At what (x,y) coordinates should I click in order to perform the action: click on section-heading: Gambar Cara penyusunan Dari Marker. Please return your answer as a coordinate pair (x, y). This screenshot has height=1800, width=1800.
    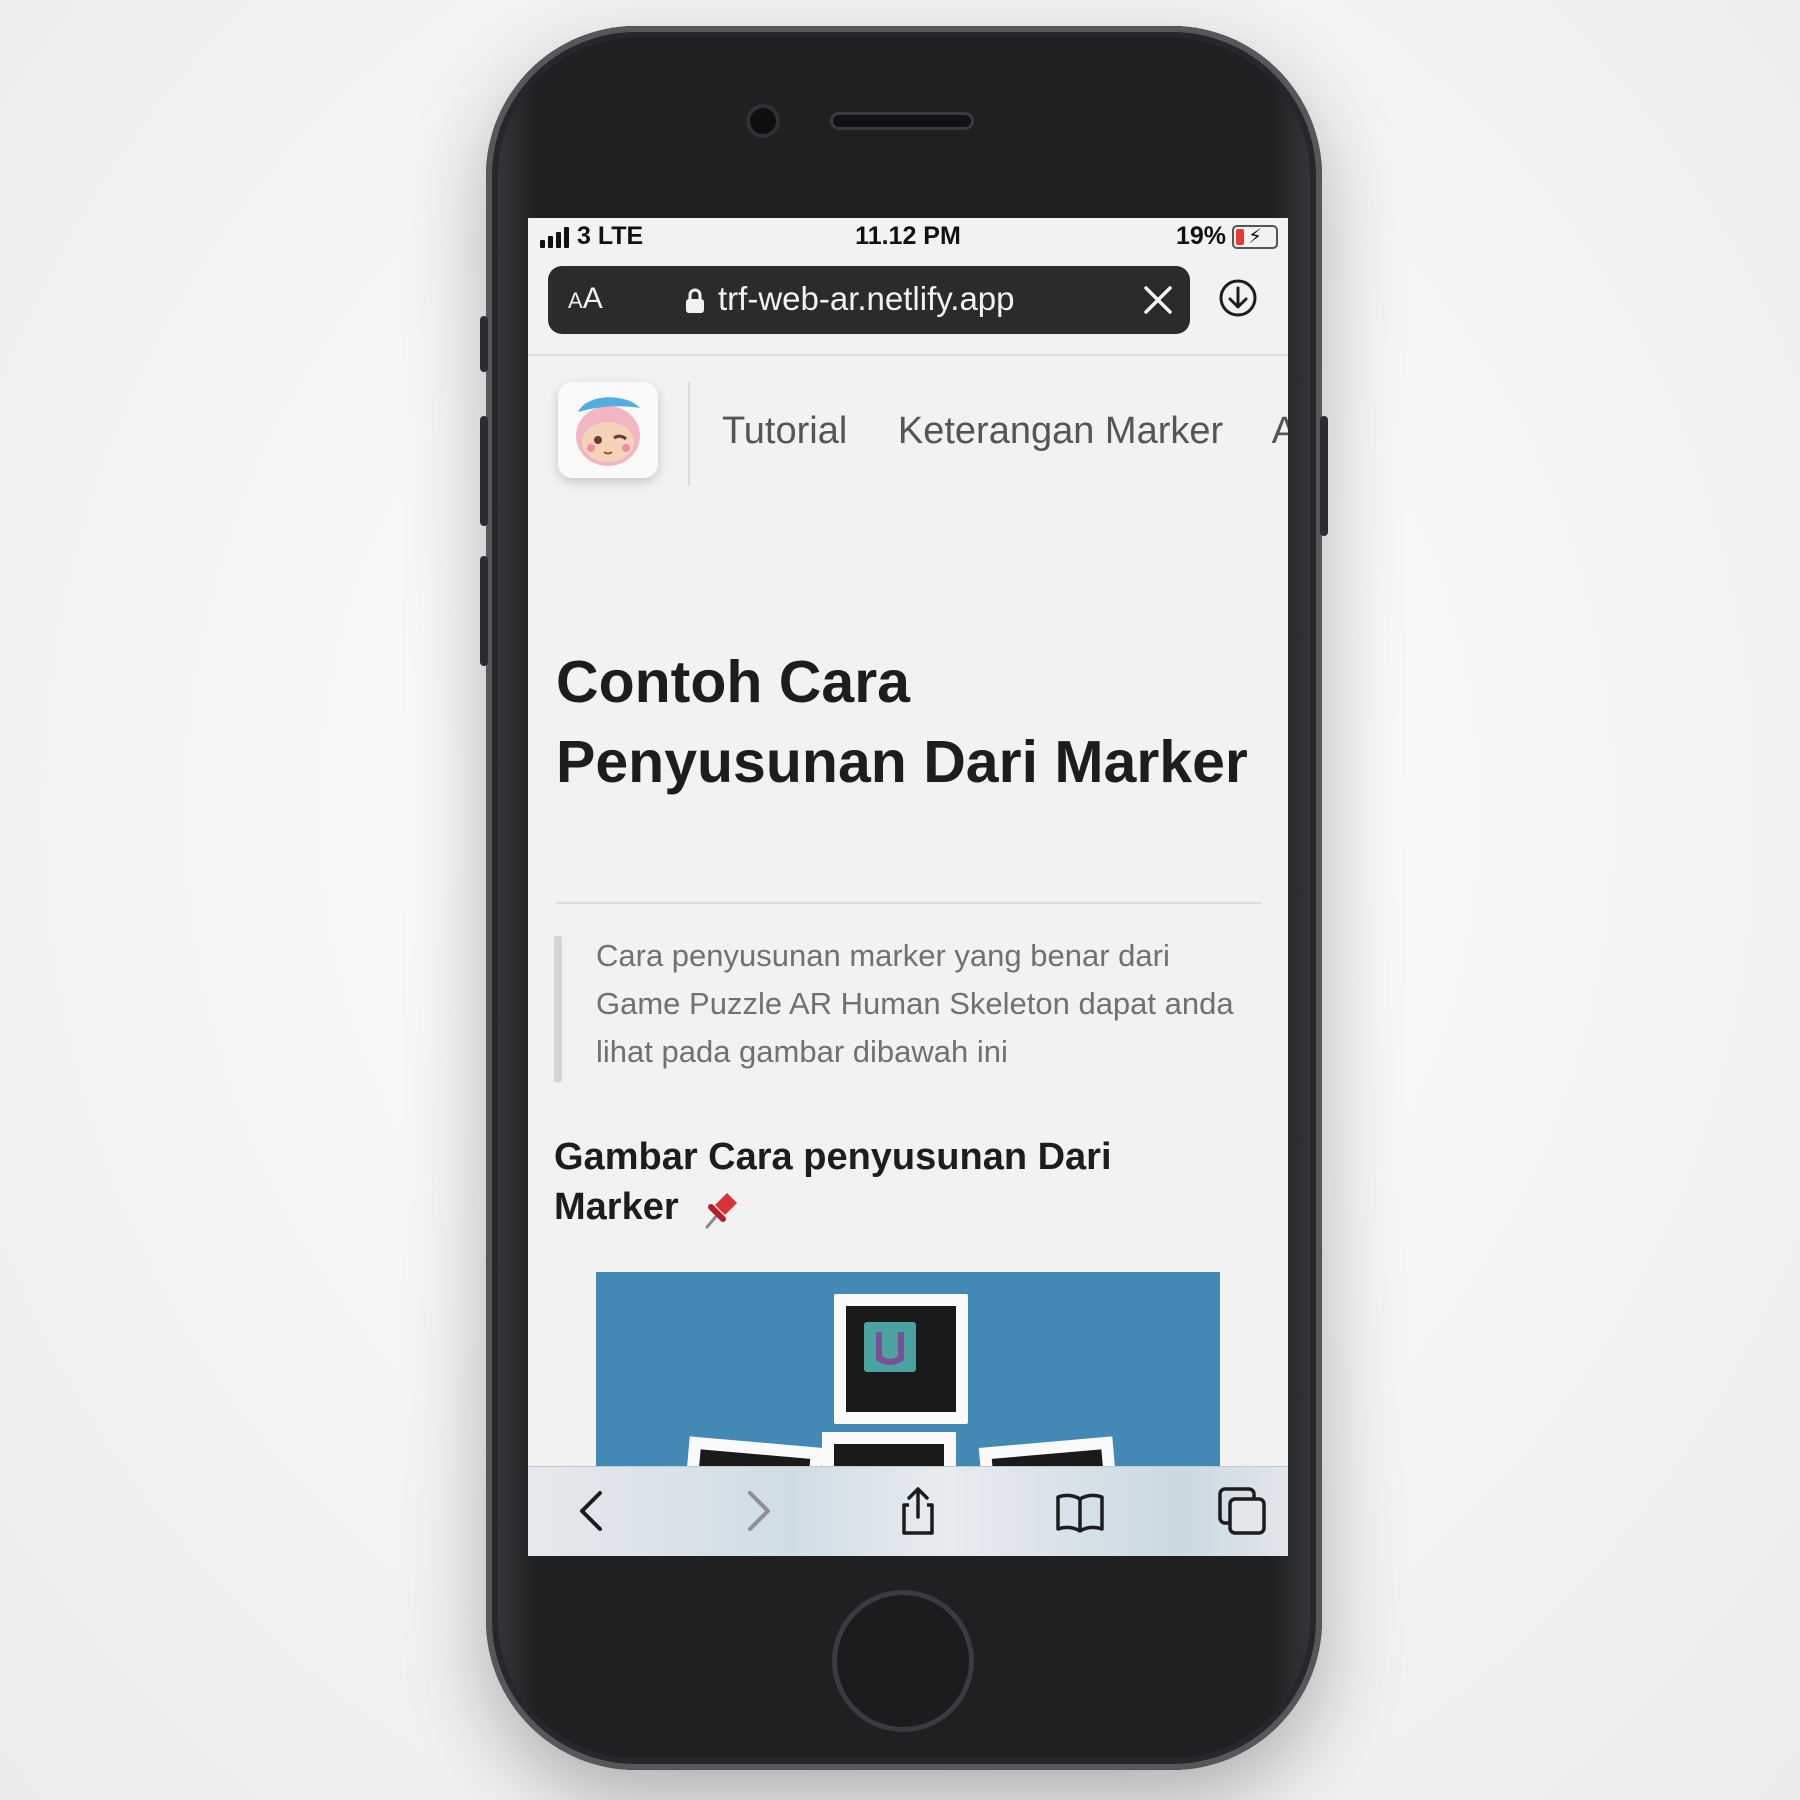
    Looking at the image, I should click on (874, 1182).